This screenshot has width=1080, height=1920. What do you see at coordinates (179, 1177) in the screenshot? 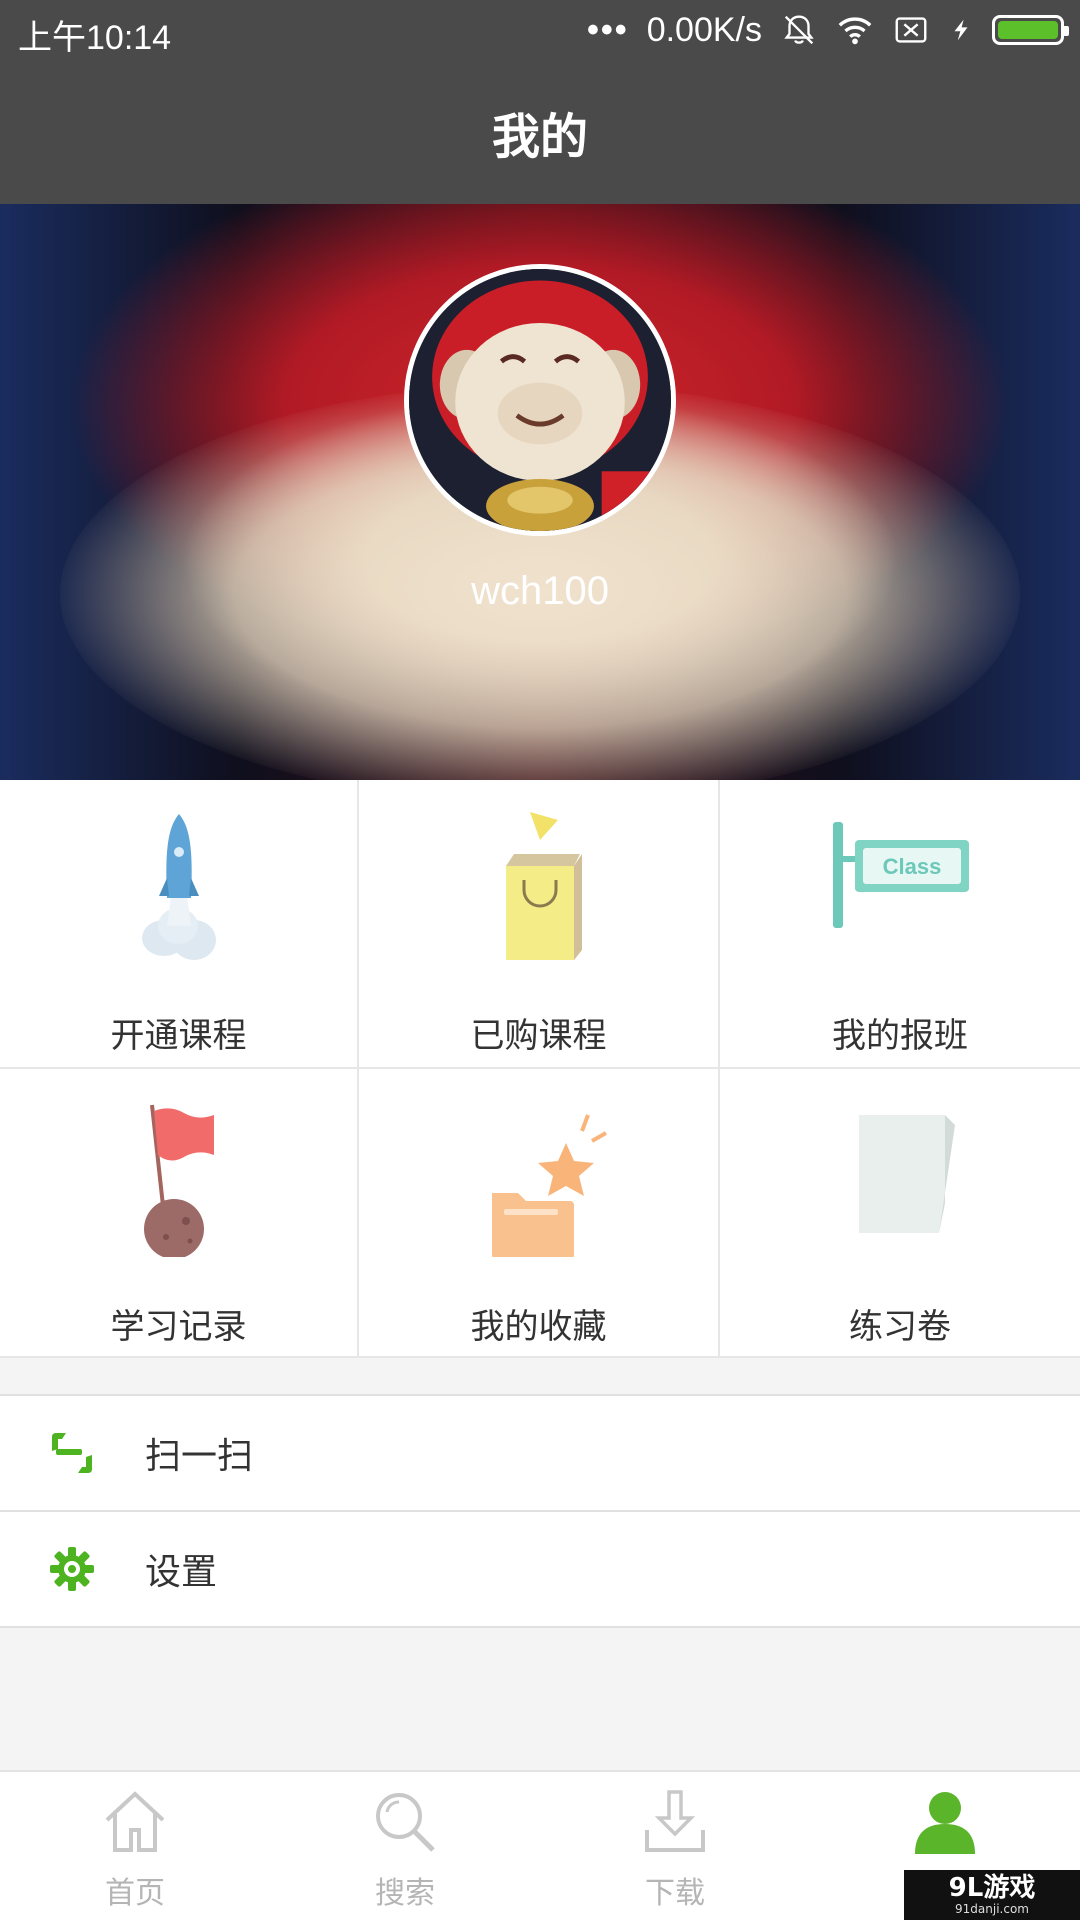
I see `flag-planet-icon` at bounding box center [179, 1177].